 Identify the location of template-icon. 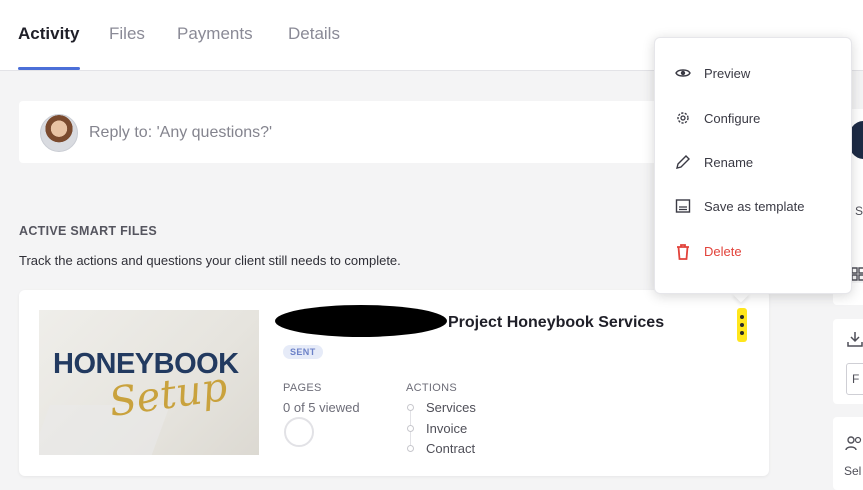
(683, 206).